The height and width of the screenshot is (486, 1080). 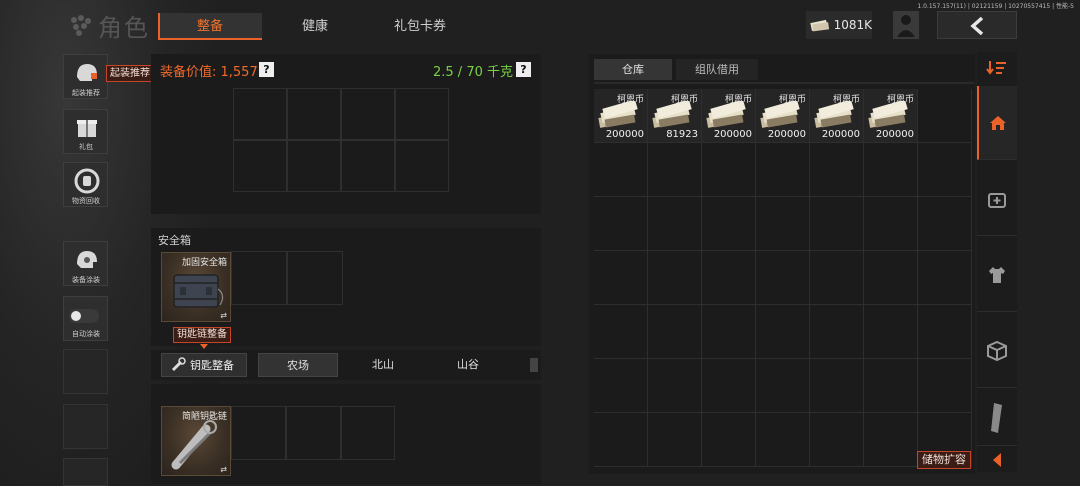 What do you see at coordinates (997, 68) in the screenshot?
I see `sort-icon` at bounding box center [997, 68].